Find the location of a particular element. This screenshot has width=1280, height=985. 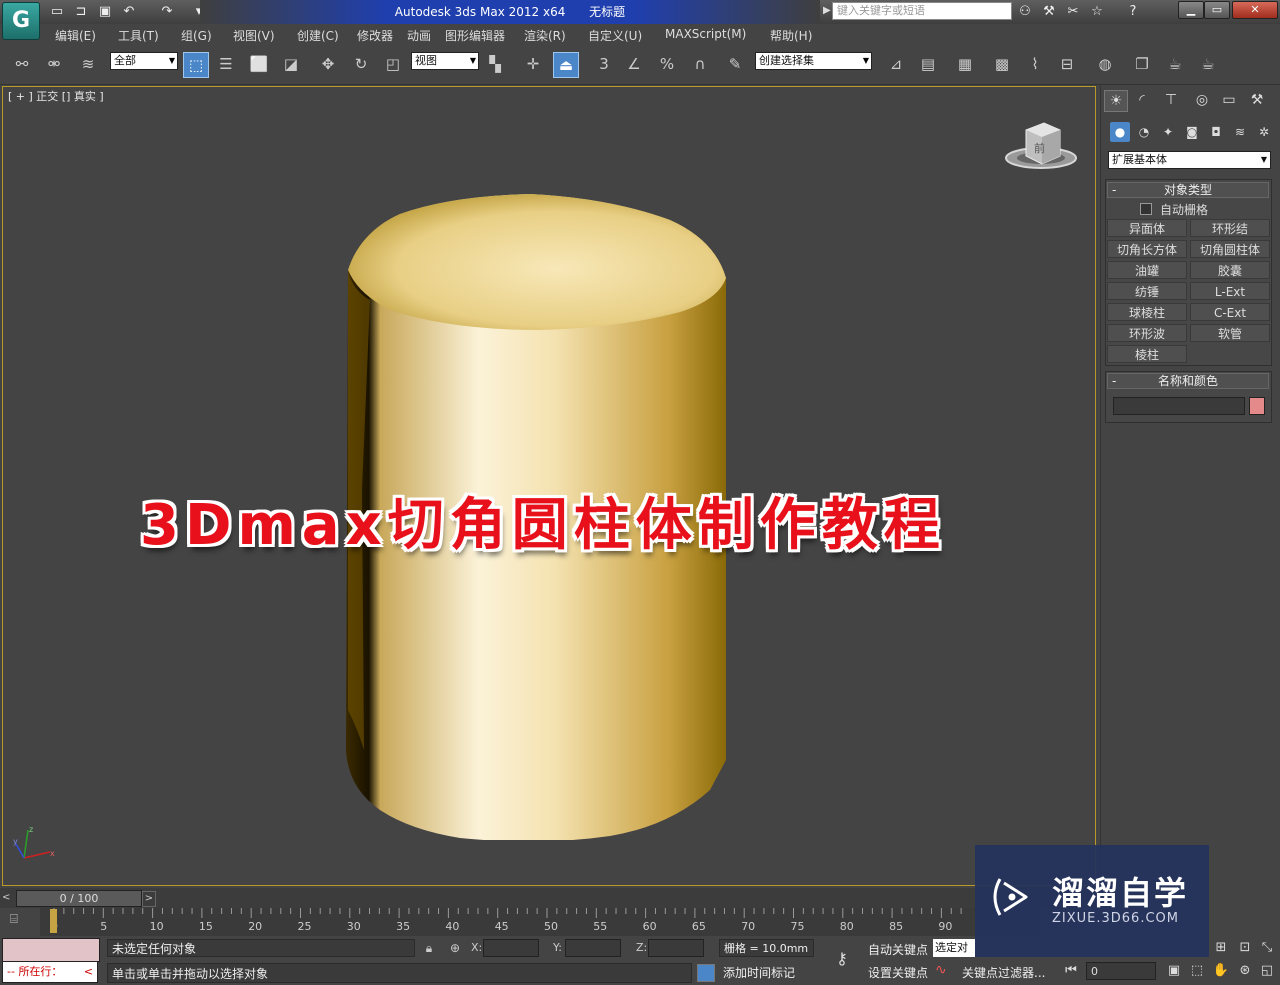

save-file-icon: ▣ is located at coordinates (105, 12).